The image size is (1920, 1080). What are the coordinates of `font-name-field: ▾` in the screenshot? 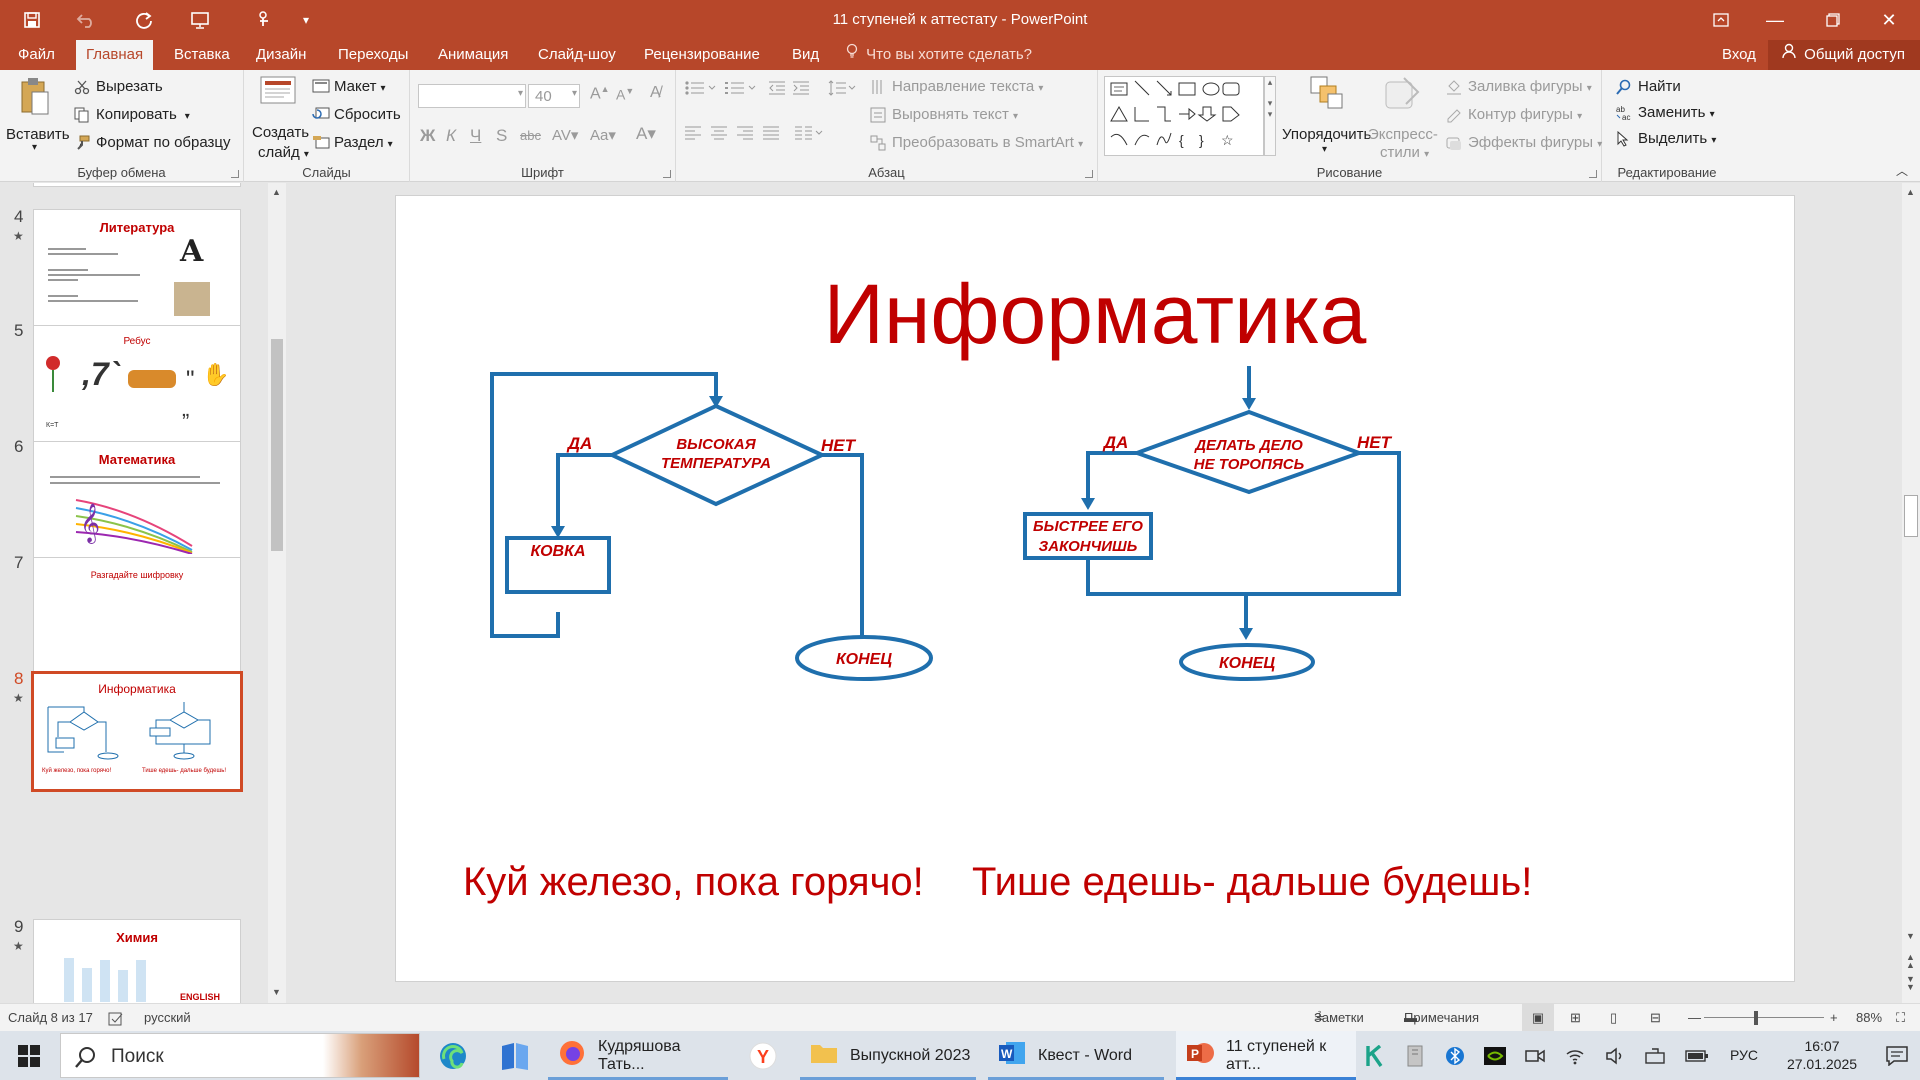 It's located at (472, 96).